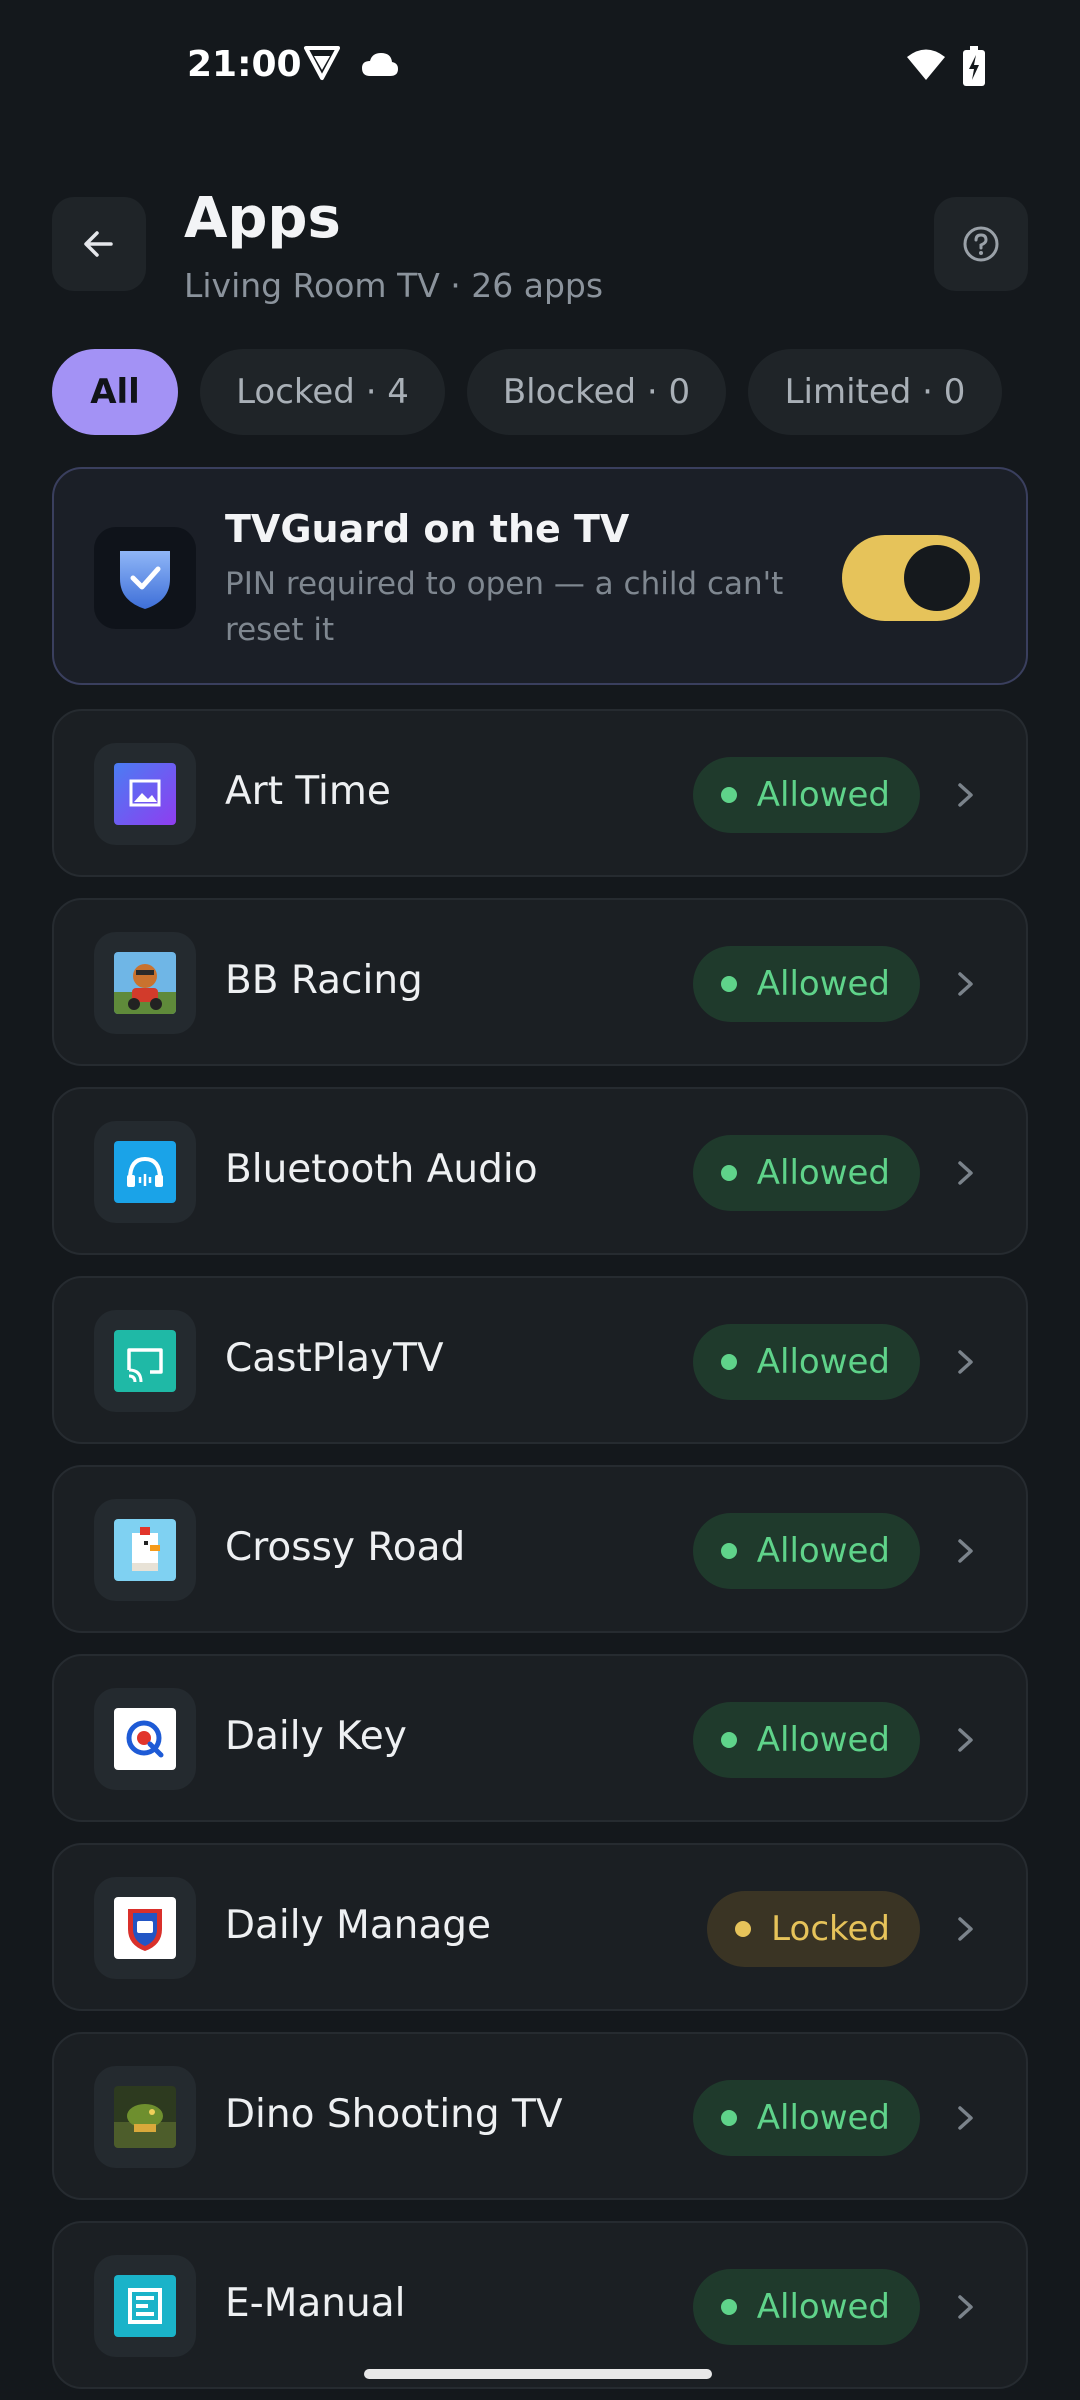 This screenshot has height=2400, width=1080. Describe the element at coordinates (308, 791) in the screenshot. I see `app-name: Art Time` at that location.